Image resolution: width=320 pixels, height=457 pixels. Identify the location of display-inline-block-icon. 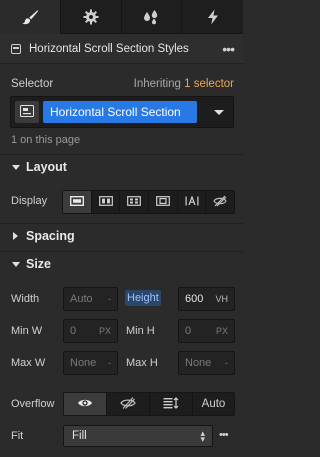
(162, 202).